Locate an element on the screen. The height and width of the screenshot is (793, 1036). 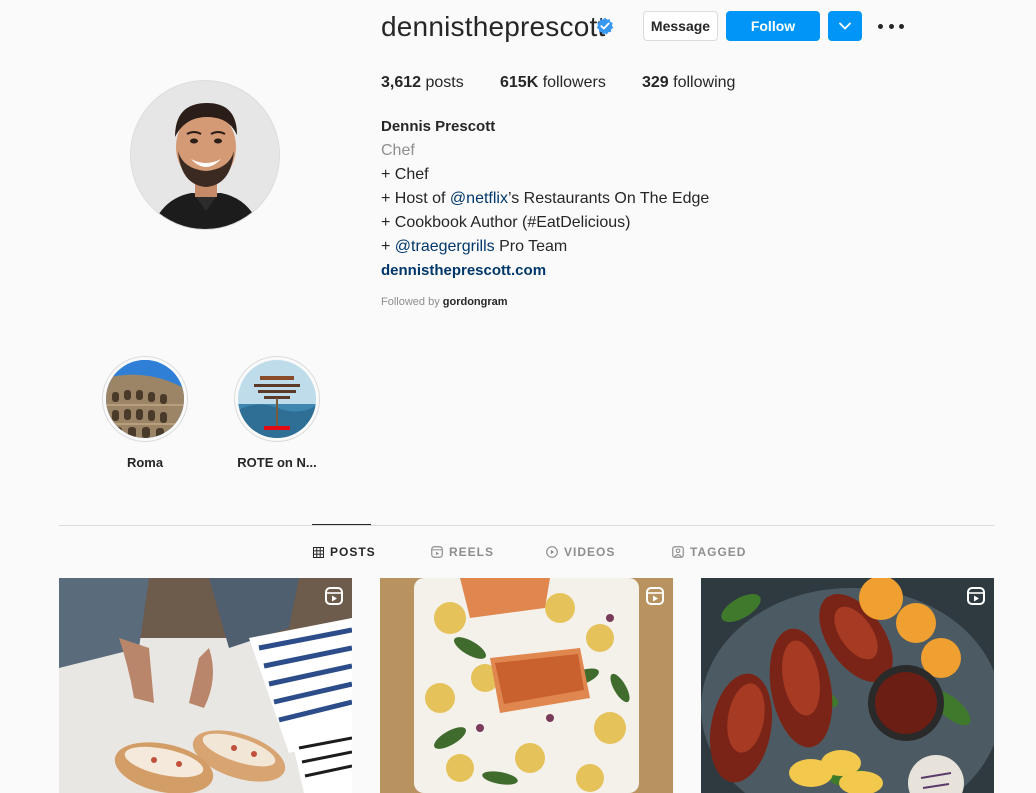
posts-label: posts is located at coordinates (444, 82).